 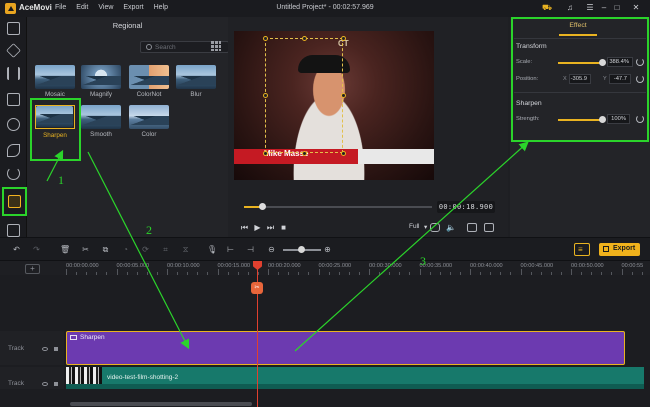 I want to click on step-number-3: 3, so click(x=423, y=261).